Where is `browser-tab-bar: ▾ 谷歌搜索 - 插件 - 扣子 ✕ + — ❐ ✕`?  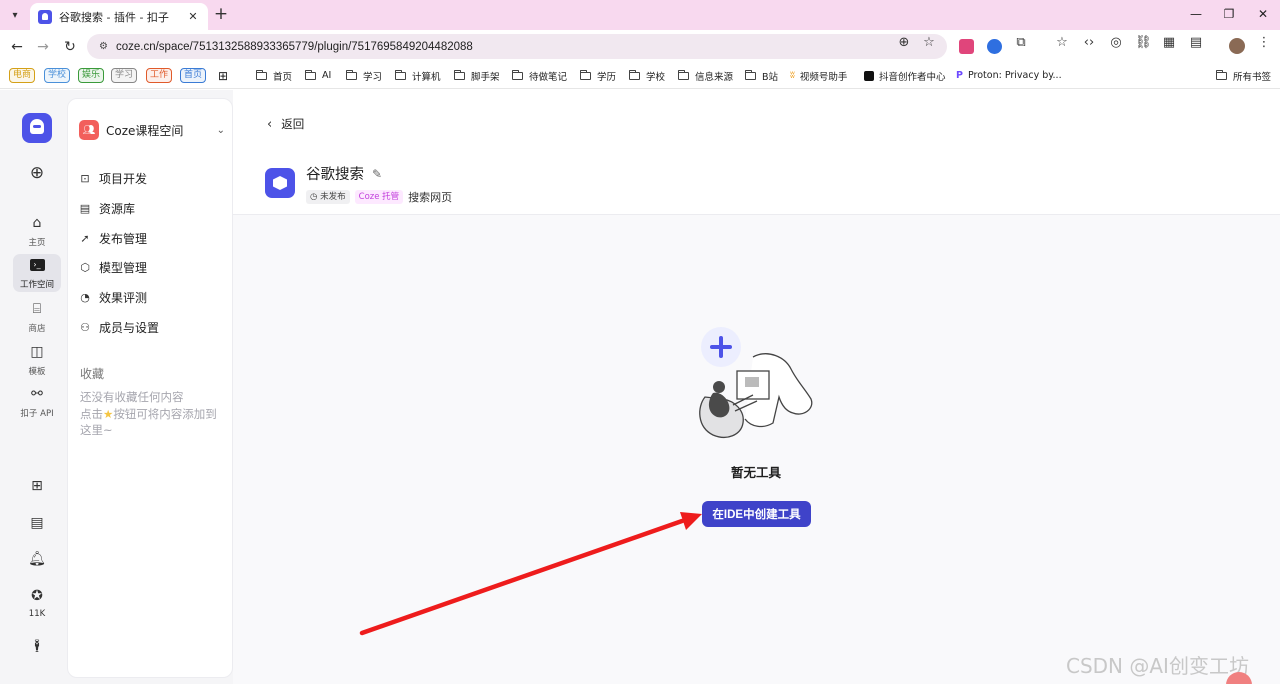 browser-tab-bar: ▾ 谷歌搜索 - 插件 - 扣子 ✕ + — ❐ ✕ is located at coordinates (640, 15).